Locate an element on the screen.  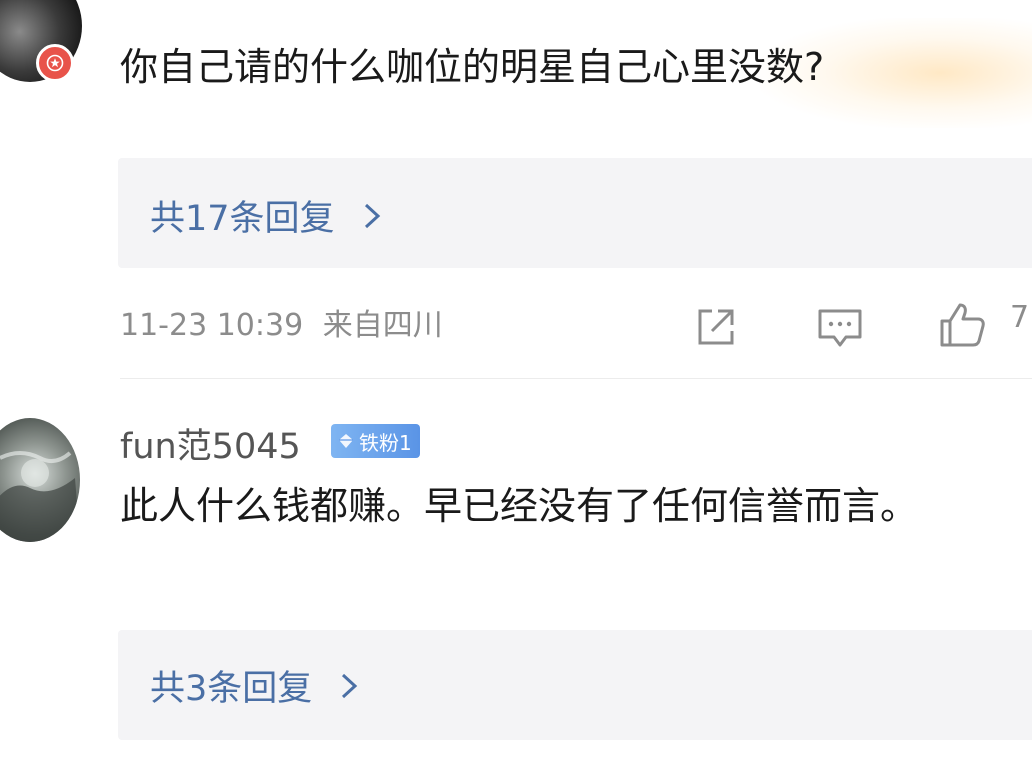
username is located at coordinates (310, 3).